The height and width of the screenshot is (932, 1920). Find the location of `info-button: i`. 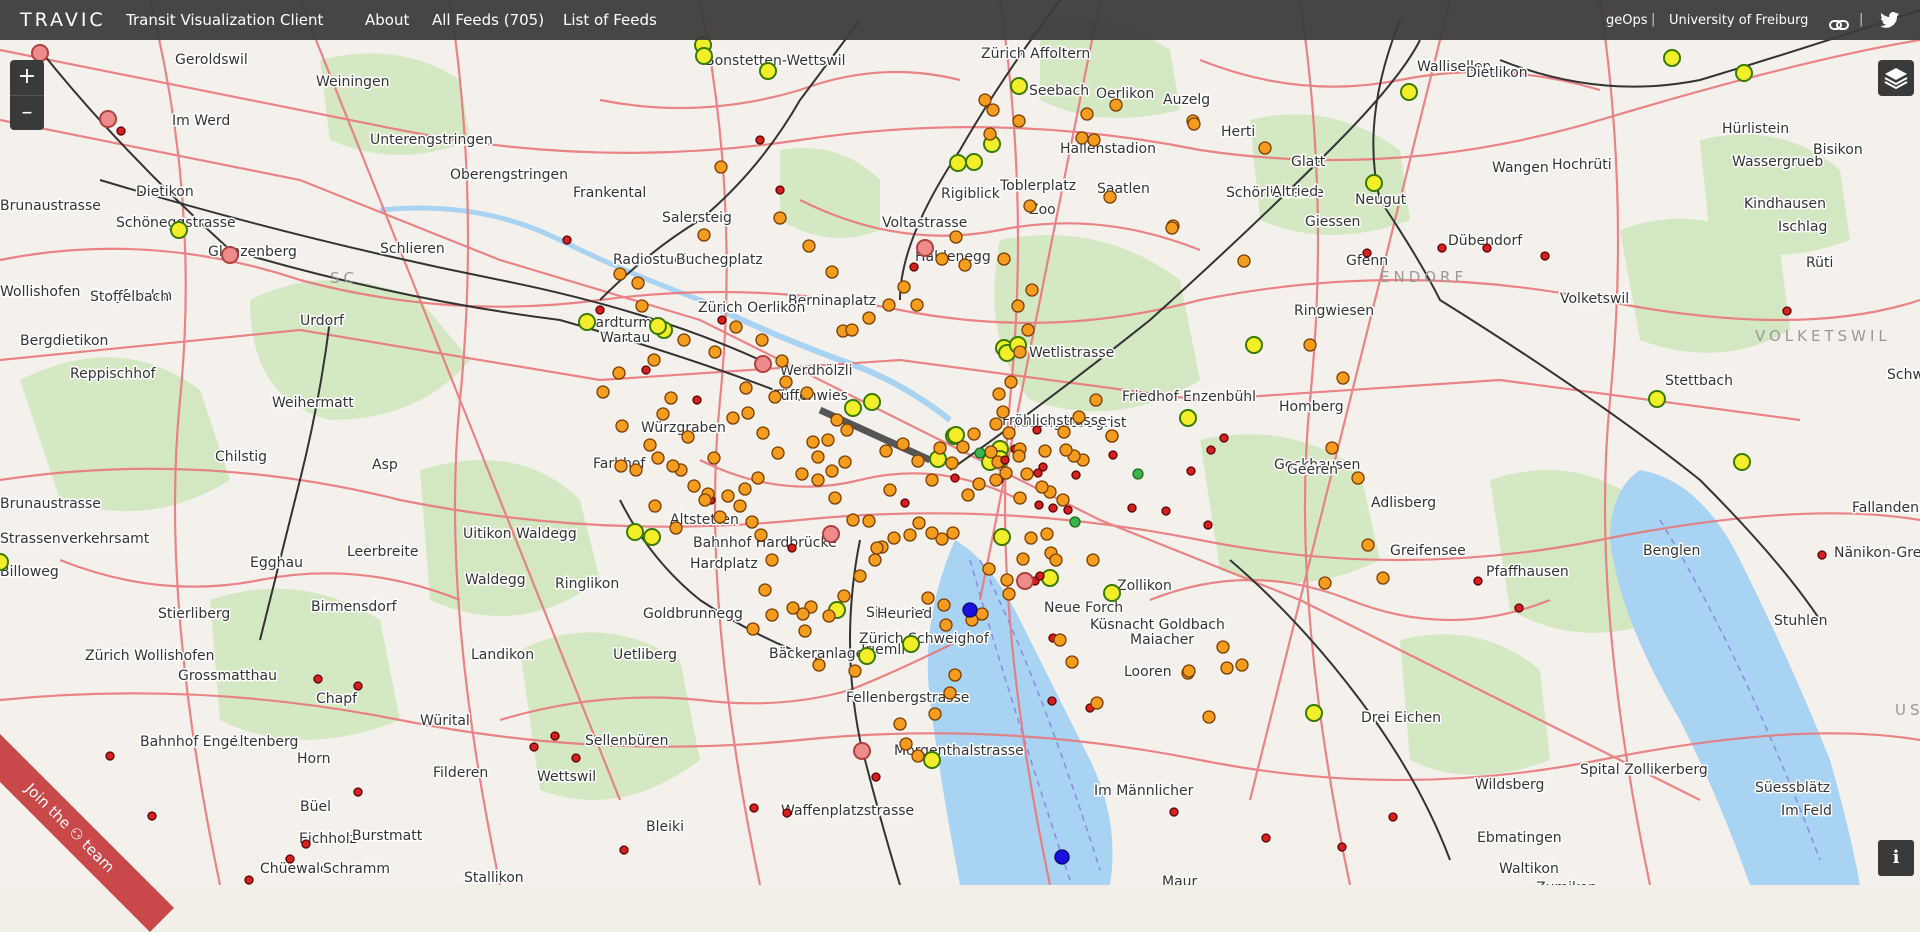

info-button: i is located at coordinates (1896, 858).